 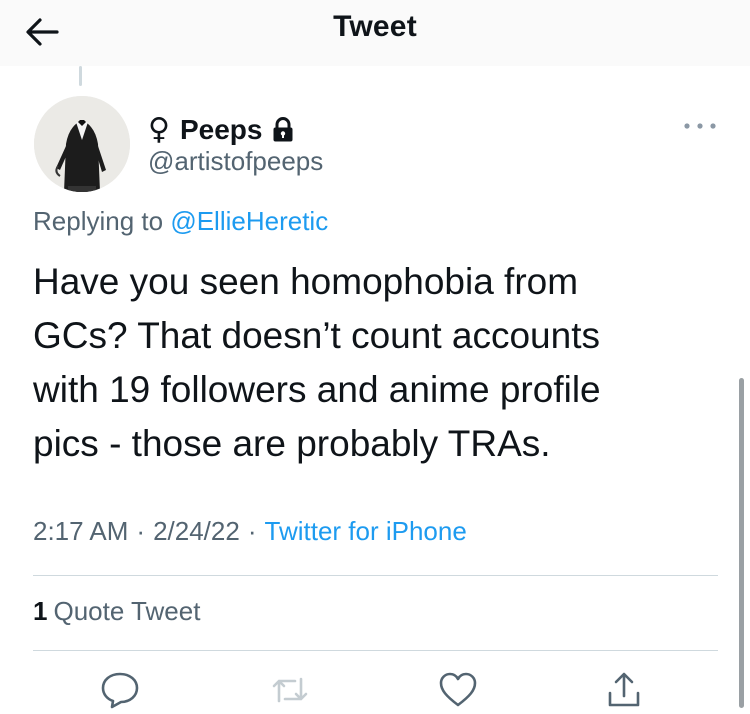 I want to click on like-button, so click(x=458, y=690).